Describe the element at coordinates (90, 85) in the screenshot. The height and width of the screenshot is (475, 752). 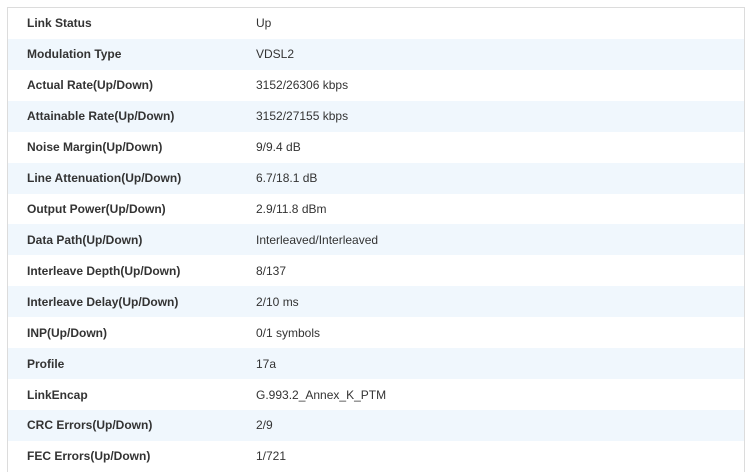
I see `row-label: Actual Rate(Up/Down)` at that location.